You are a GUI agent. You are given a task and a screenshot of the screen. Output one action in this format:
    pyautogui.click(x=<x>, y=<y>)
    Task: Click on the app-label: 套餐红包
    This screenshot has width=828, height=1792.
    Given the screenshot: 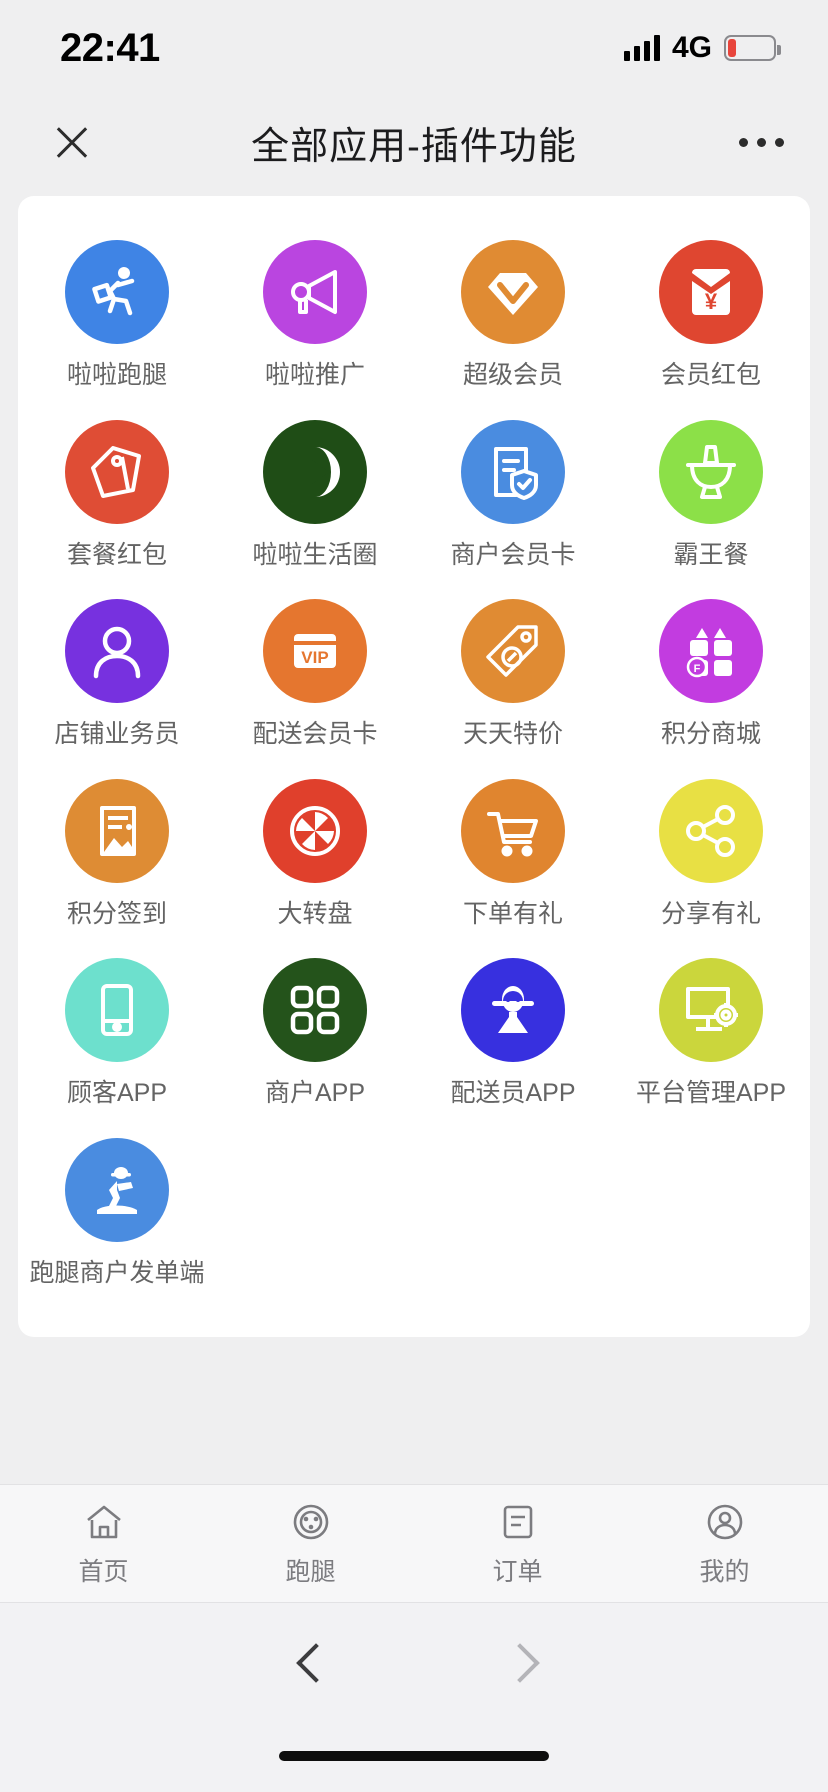 What is the action you would take?
    pyautogui.click(x=116, y=554)
    